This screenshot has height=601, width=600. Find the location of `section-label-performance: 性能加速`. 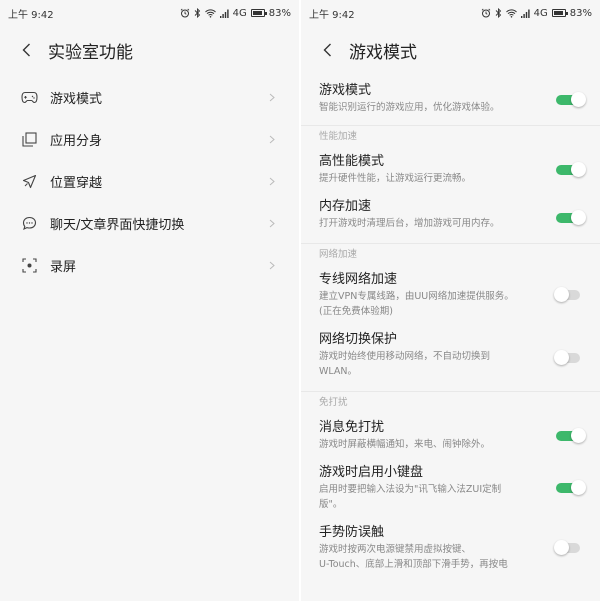

section-label-performance: 性能加速 is located at coordinates (450, 136).